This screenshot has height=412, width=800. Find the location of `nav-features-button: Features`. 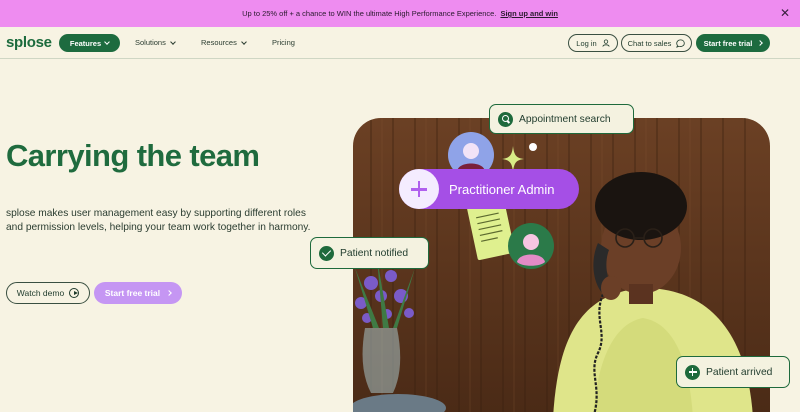

nav-features-button: Features is located at coordinates (89, 43).